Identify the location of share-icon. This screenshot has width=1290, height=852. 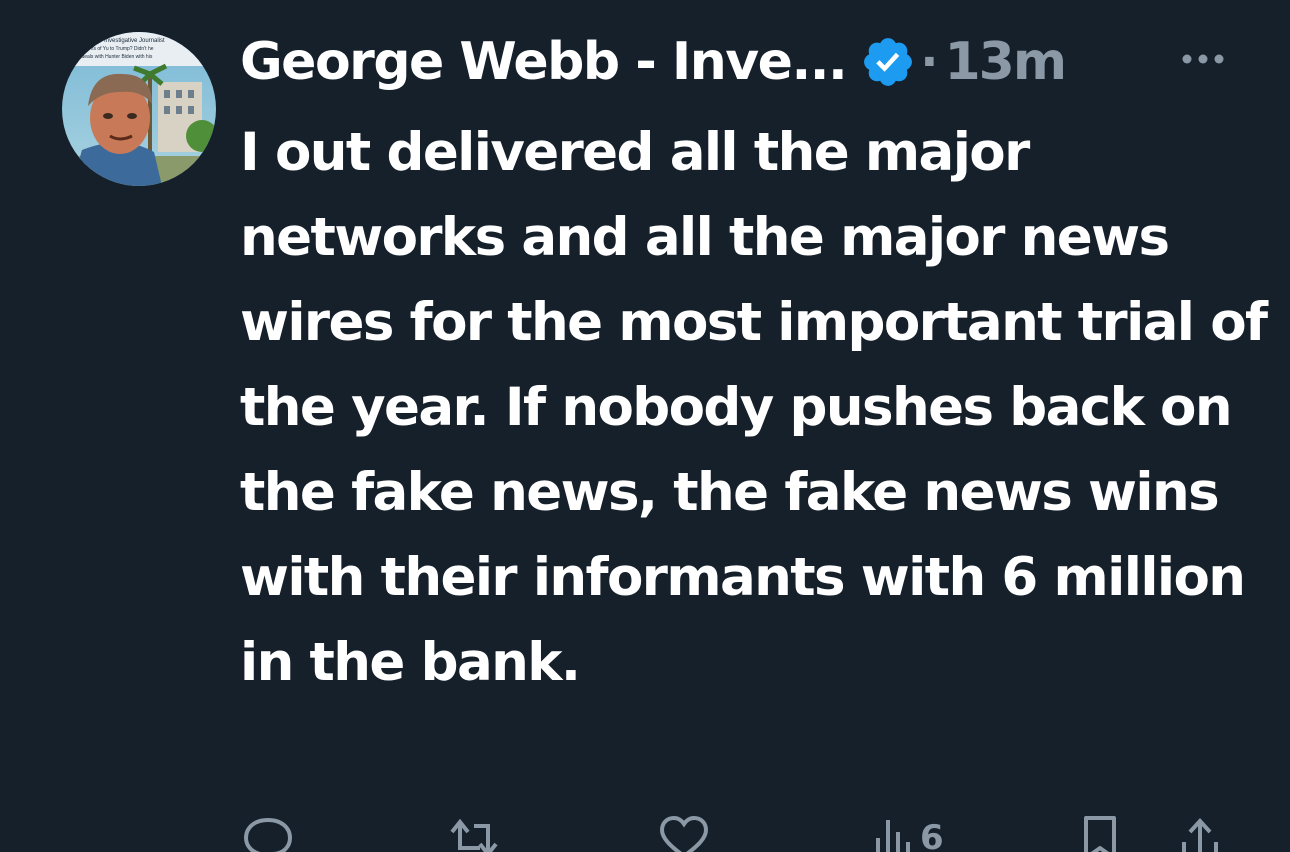
(1200, 830).